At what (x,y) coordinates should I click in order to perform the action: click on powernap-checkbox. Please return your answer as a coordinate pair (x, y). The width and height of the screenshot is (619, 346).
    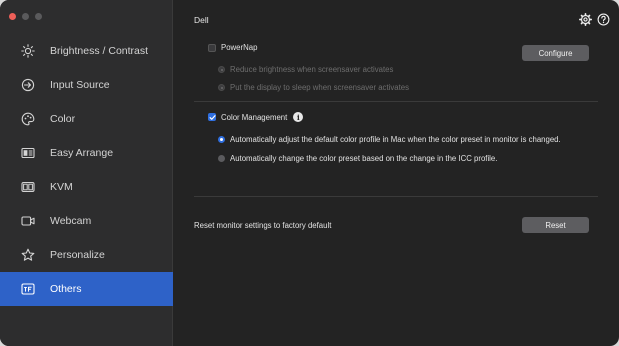
    Looking at the image, I should click on (212, 47).